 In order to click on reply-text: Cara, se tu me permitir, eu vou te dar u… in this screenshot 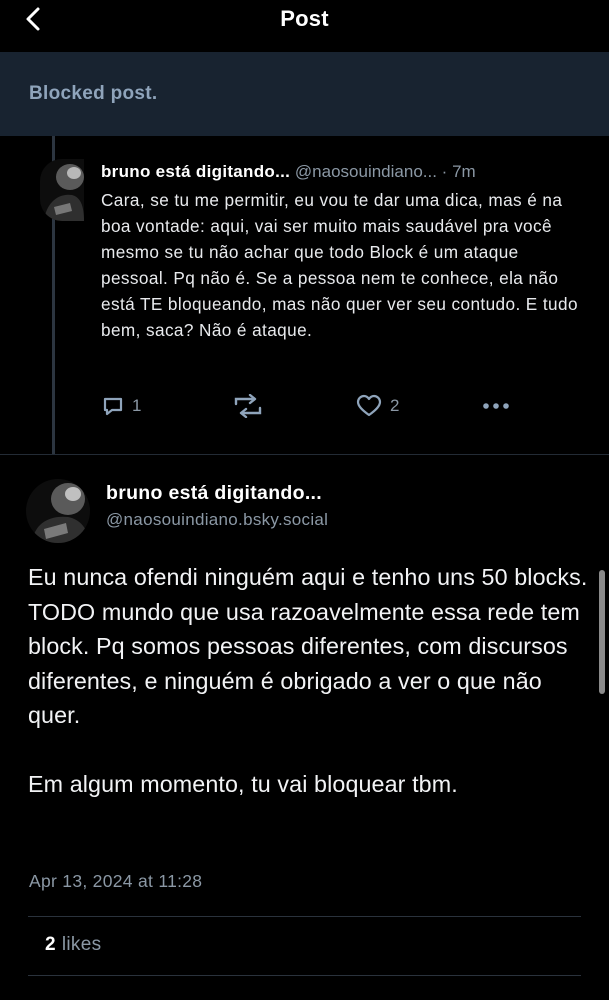, I will do `click(341, 265)`.